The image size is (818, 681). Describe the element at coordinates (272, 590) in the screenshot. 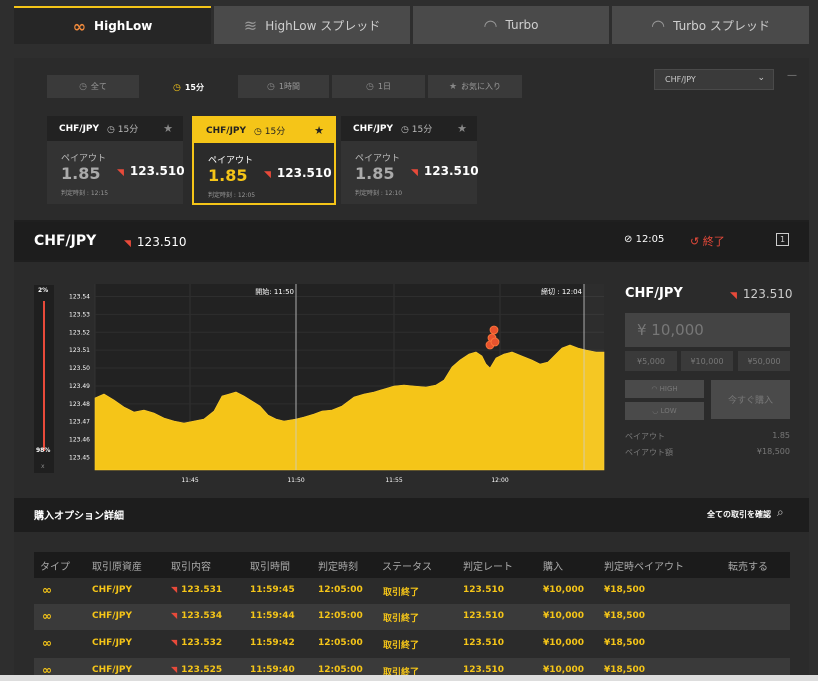

I see `table-cell: 11:59:45` at that location.